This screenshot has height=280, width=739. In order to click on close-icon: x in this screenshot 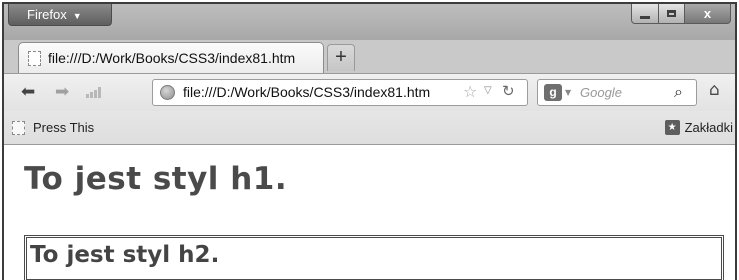, I will do `click(707, 13)`.